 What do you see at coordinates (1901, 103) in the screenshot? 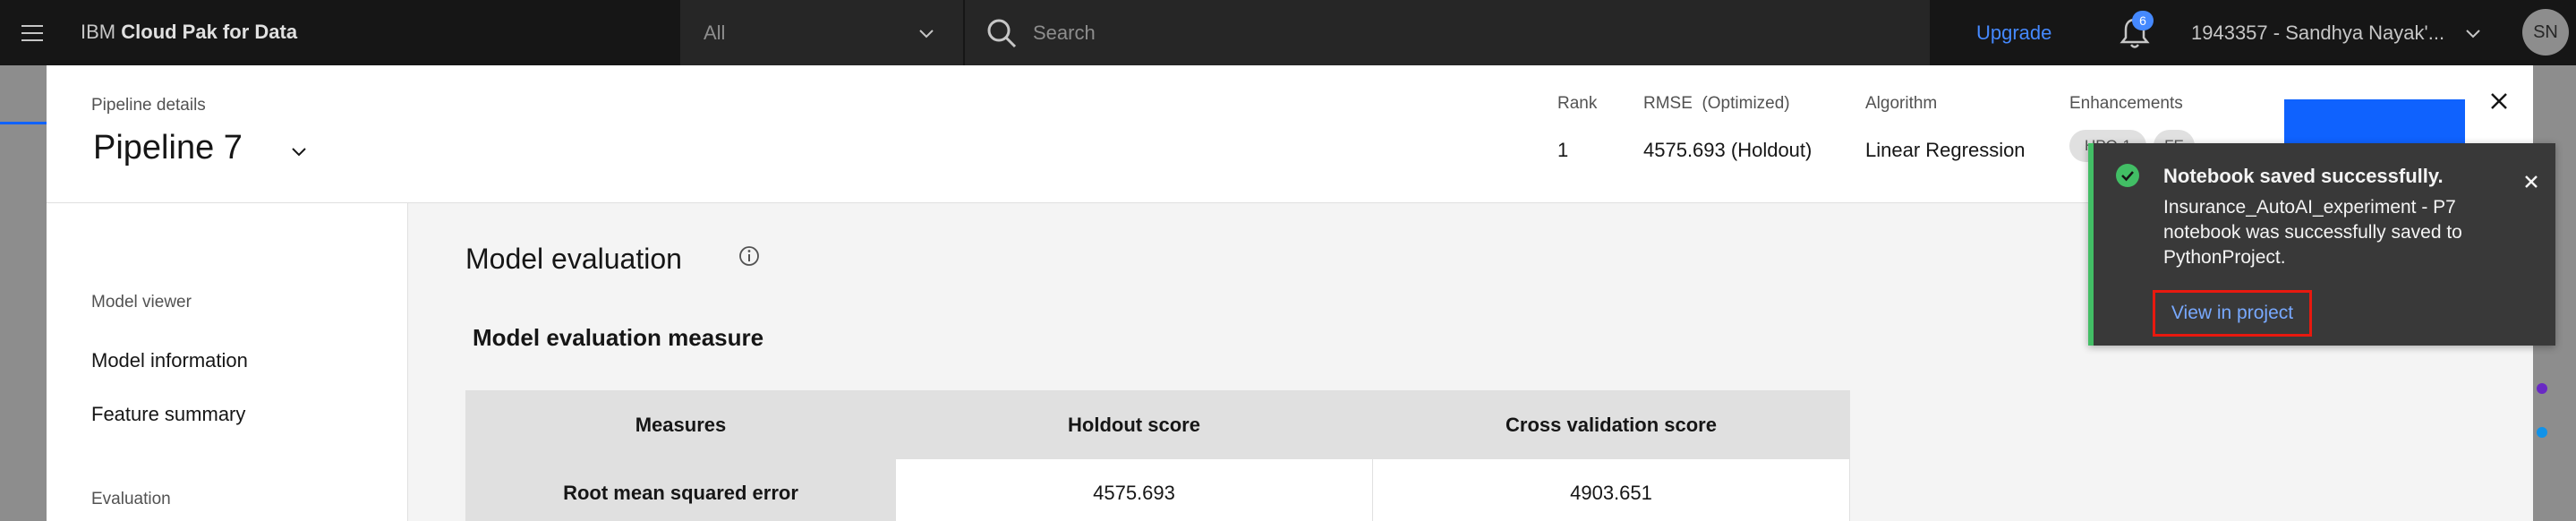
I see `algorithm-label: Algorithm` at bounding box center [1901, 103].